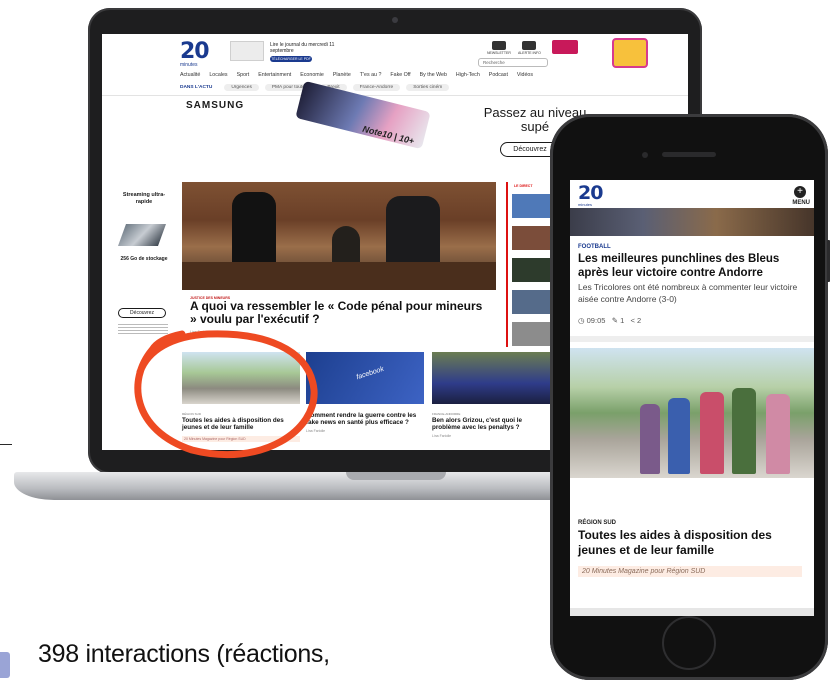 This screenshot has width=833, height=680. I want to click on caption-count: 398 interactions, so click(124, 654).